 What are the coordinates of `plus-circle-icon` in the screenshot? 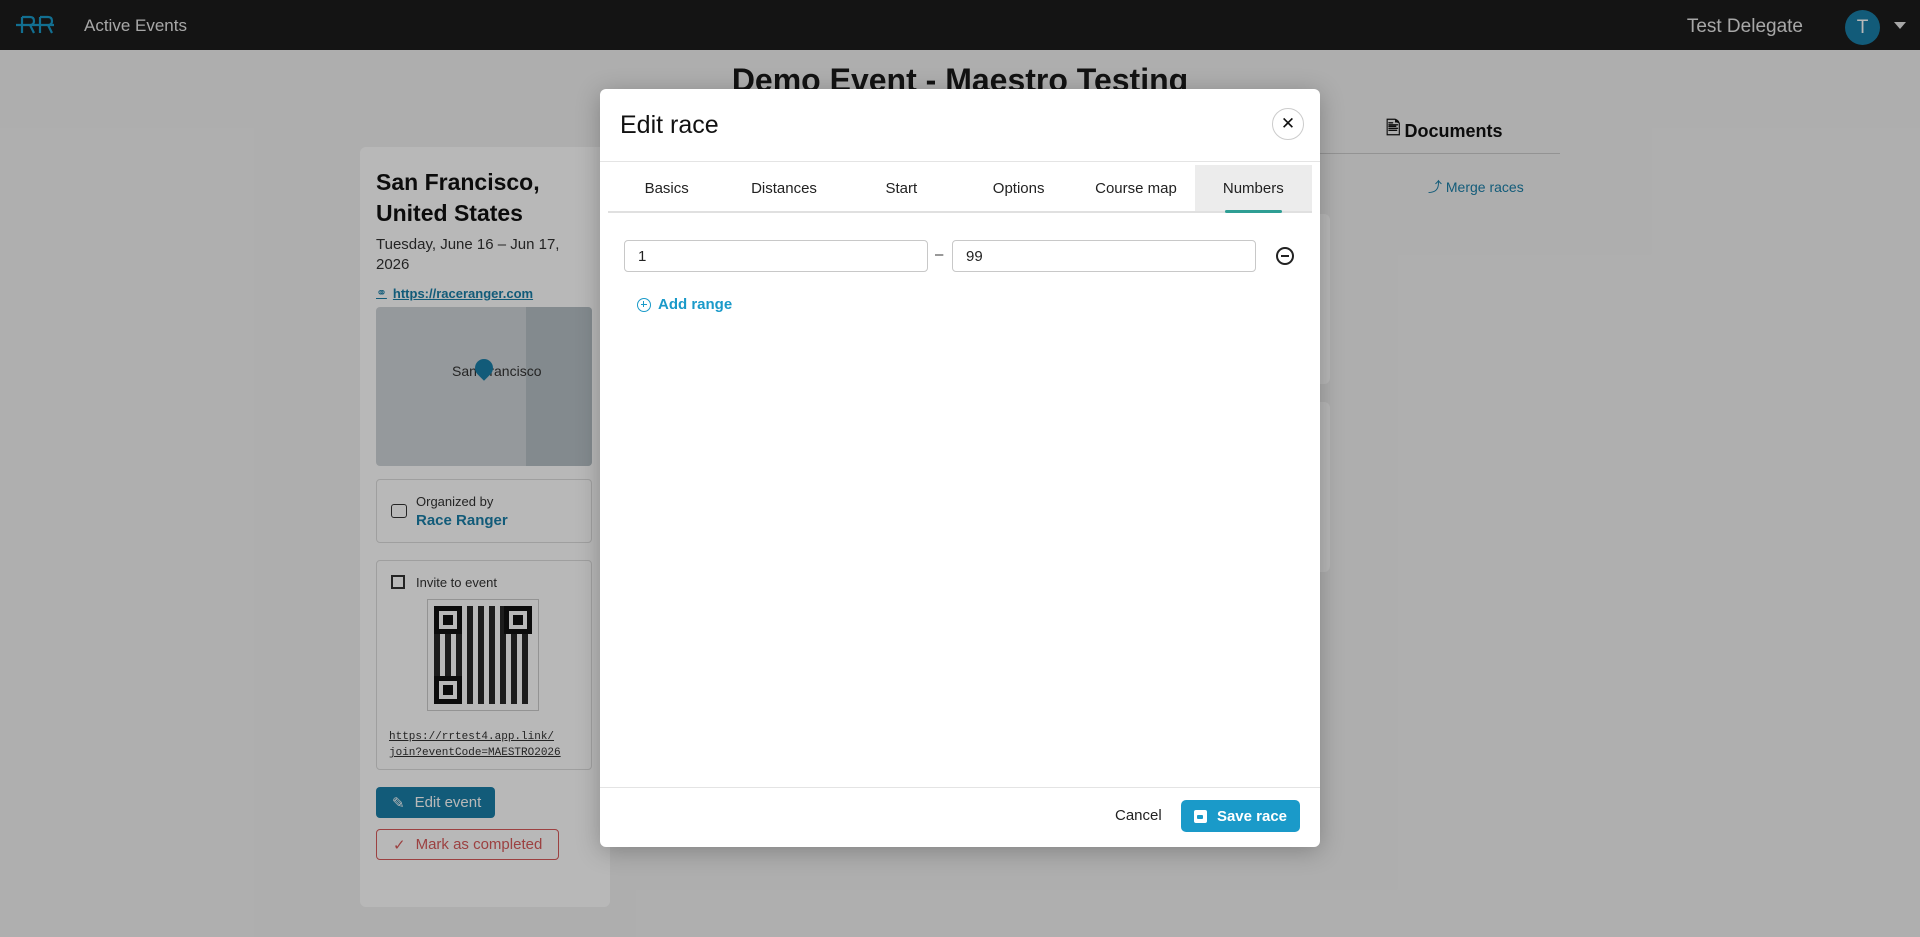 It's located at (644, 304).